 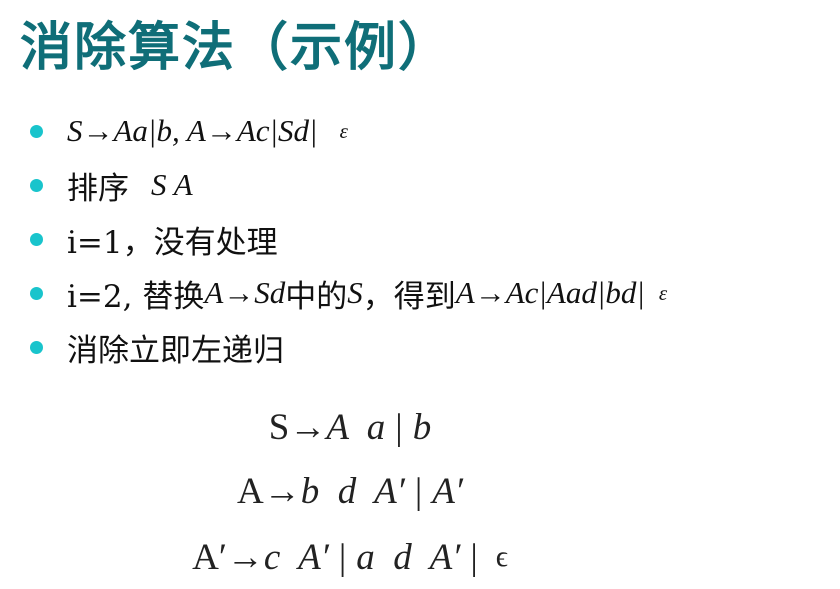 I want to click on bullet-step-2: i=2, 替换 A→Sd 中的 S ，得到 A→Ac|Aad|bd| ε, so click(x=430, y=293).